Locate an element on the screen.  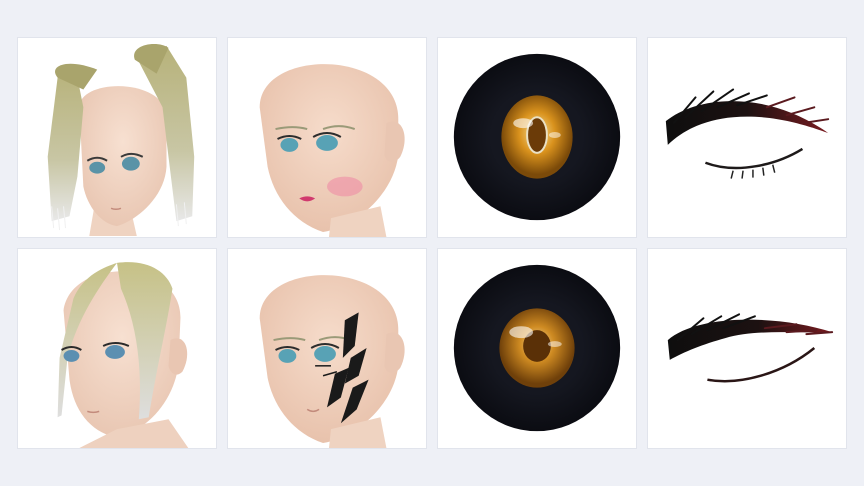
face-tattoo-icon is located at coordinates (332, 361).